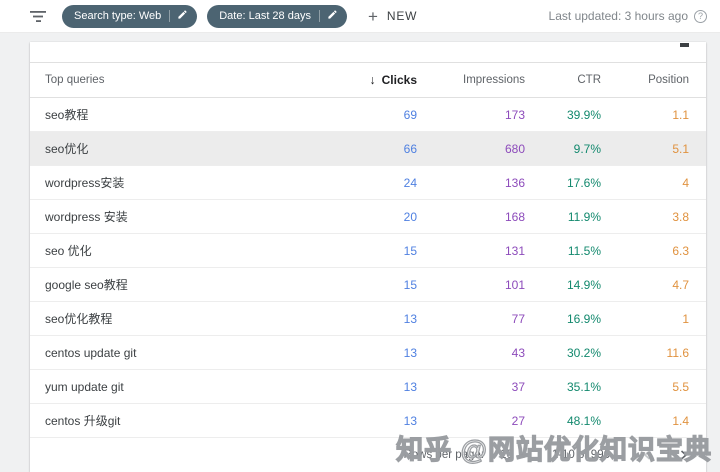  Describe the element at coordinates (580, 455) in the screenshot. I see `pagination-range: 1-10 of 996` at that location.